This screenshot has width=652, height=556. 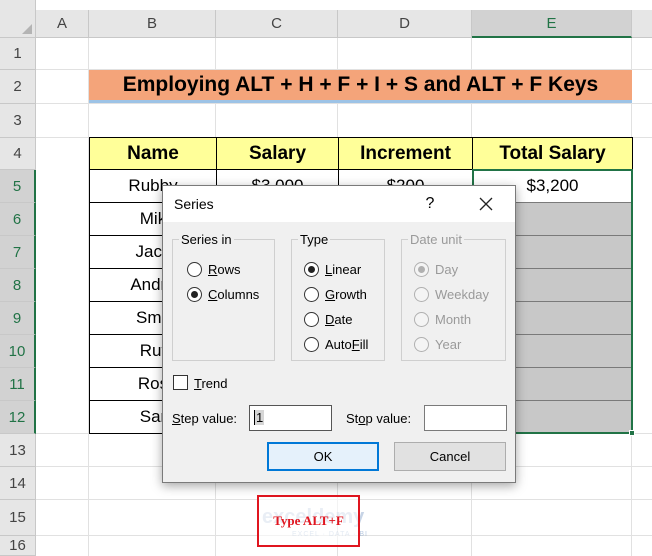 What do you see at coordinates (314, 239) in the screenshot?
I see `type-label: Type` at bounding box center [314, 239].